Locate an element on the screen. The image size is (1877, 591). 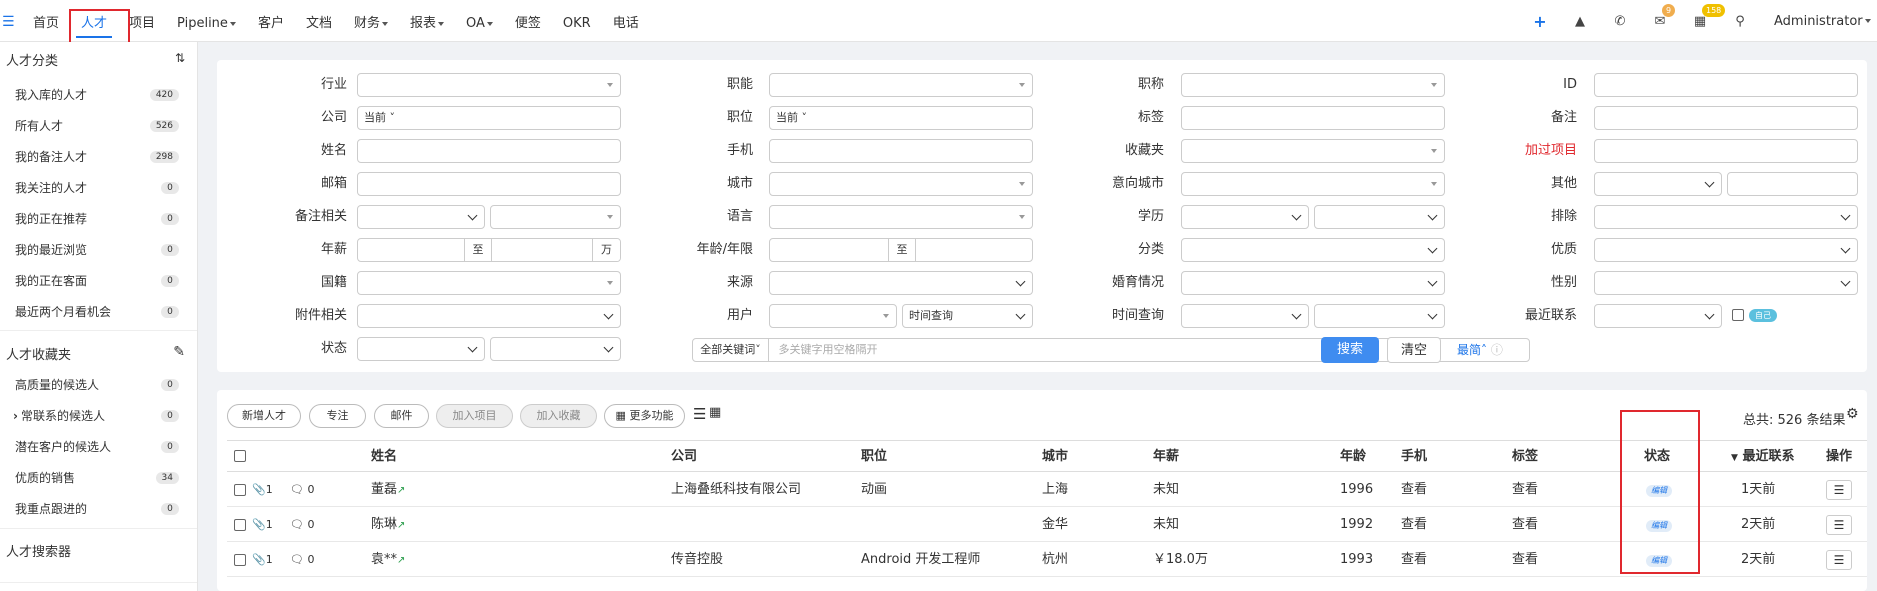
search-button: 搜索 is located at coordinates (1350, 350).